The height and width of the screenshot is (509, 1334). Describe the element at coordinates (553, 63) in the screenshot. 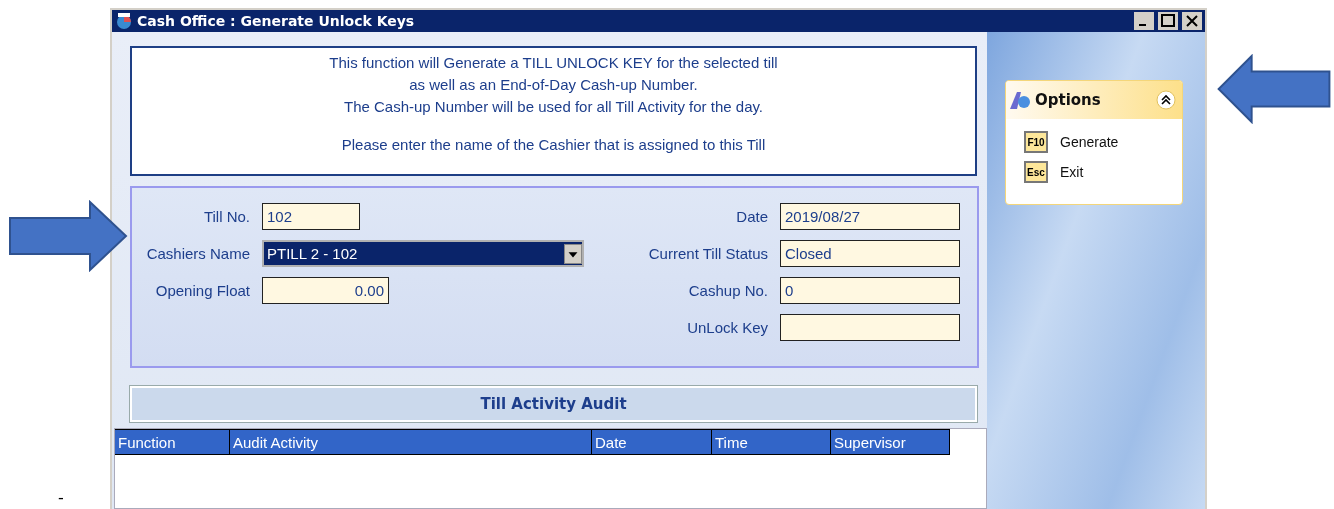

I see `info-text: This function will Generate a TILL UNLOCK KEY for the selected till` at that location.